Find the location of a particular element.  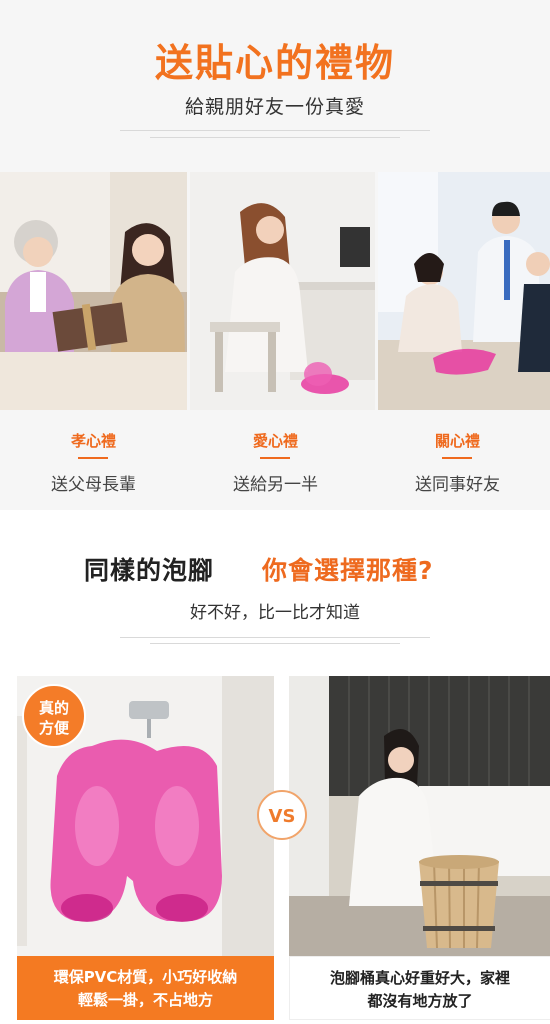

compare-subtitle: 好不好，比一比才知道 is located at coordinates (275, 613).